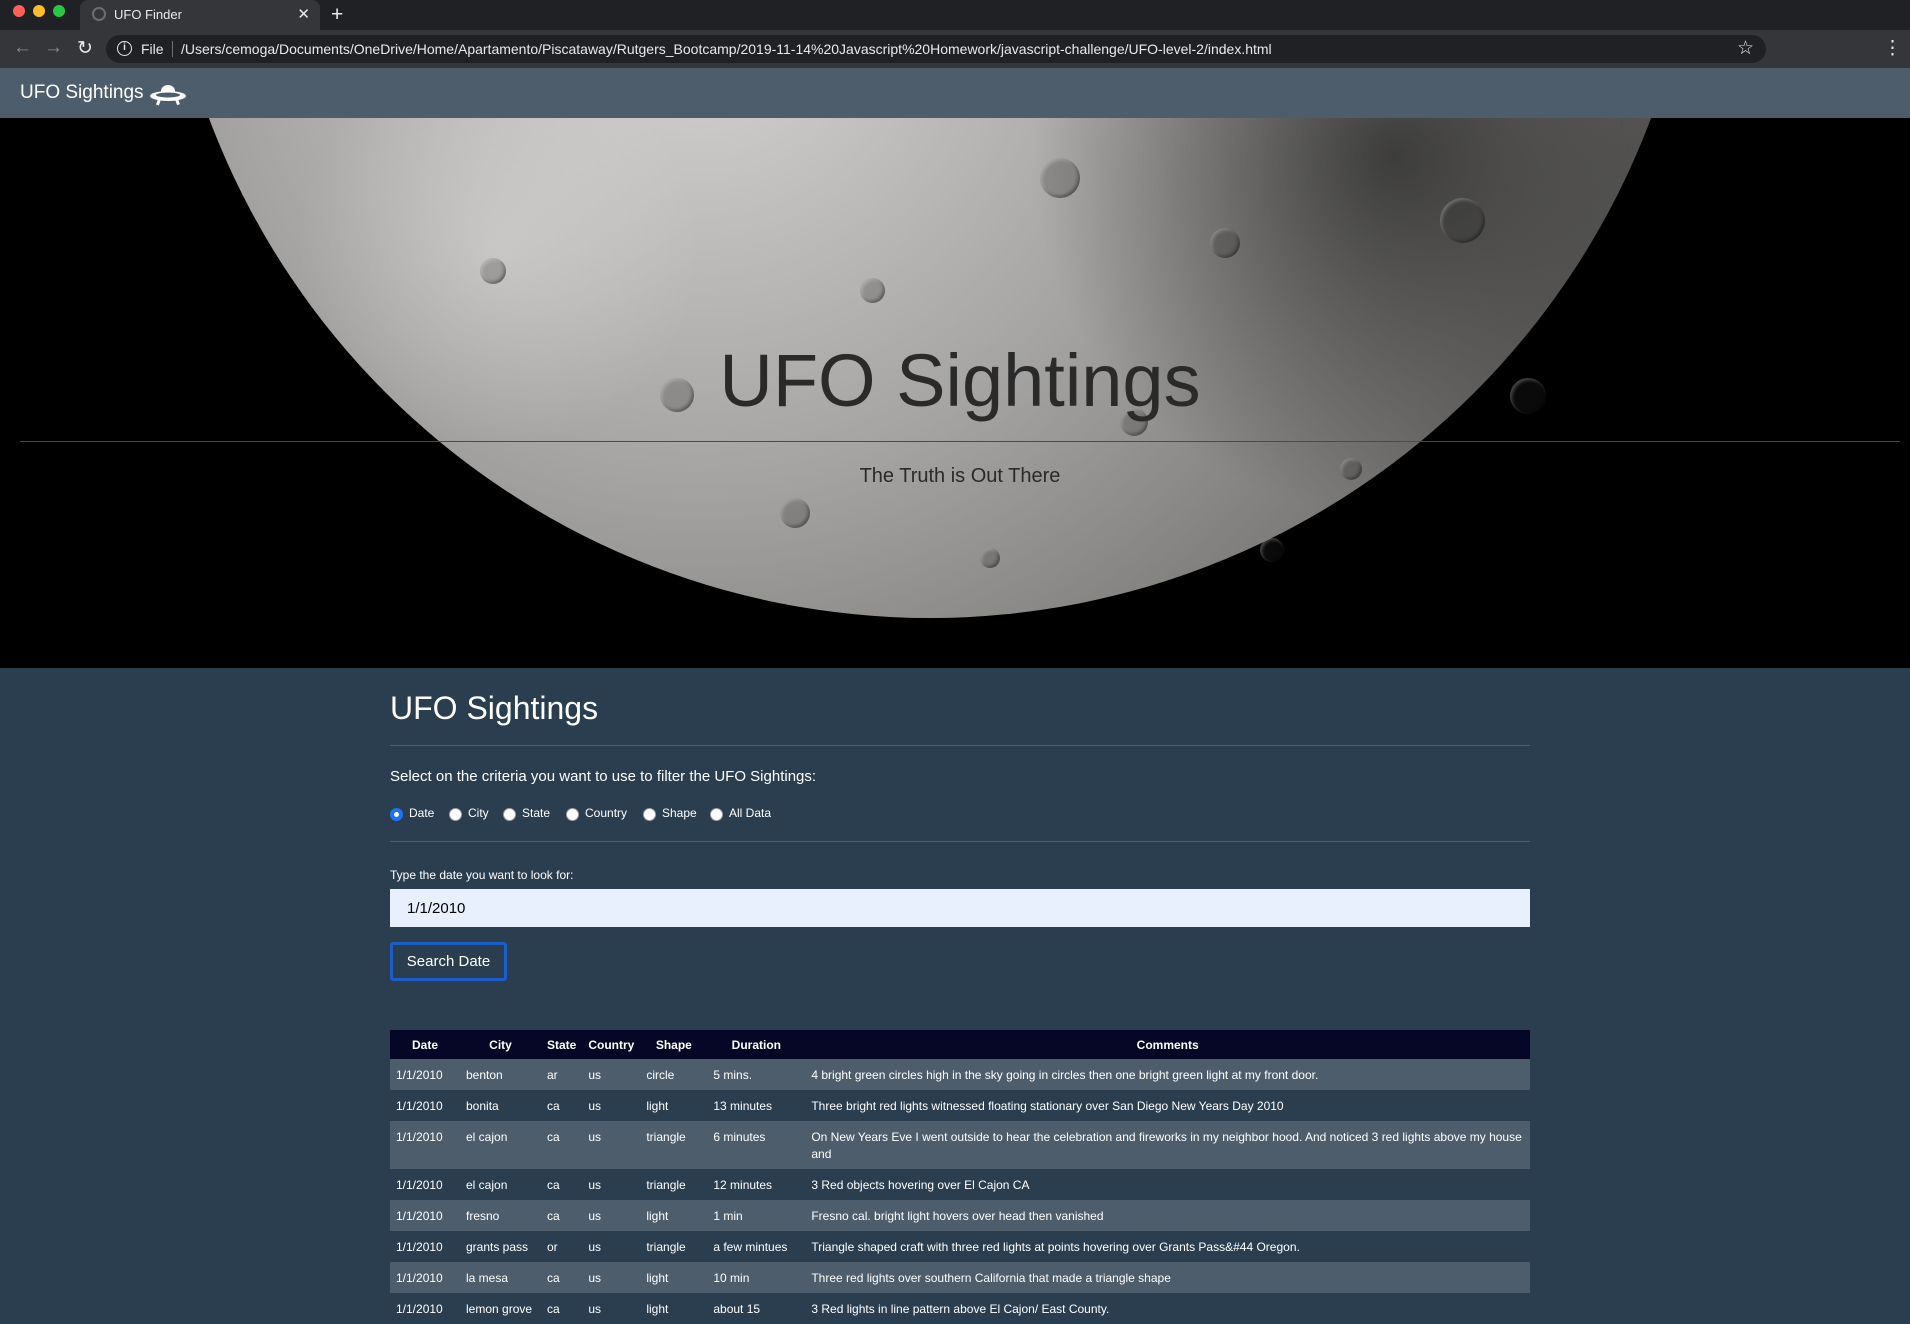 Image resolution: width=1910 pixels, height=1324 pixels. I want to click on filter-radio-city: City, so click(469, 812).